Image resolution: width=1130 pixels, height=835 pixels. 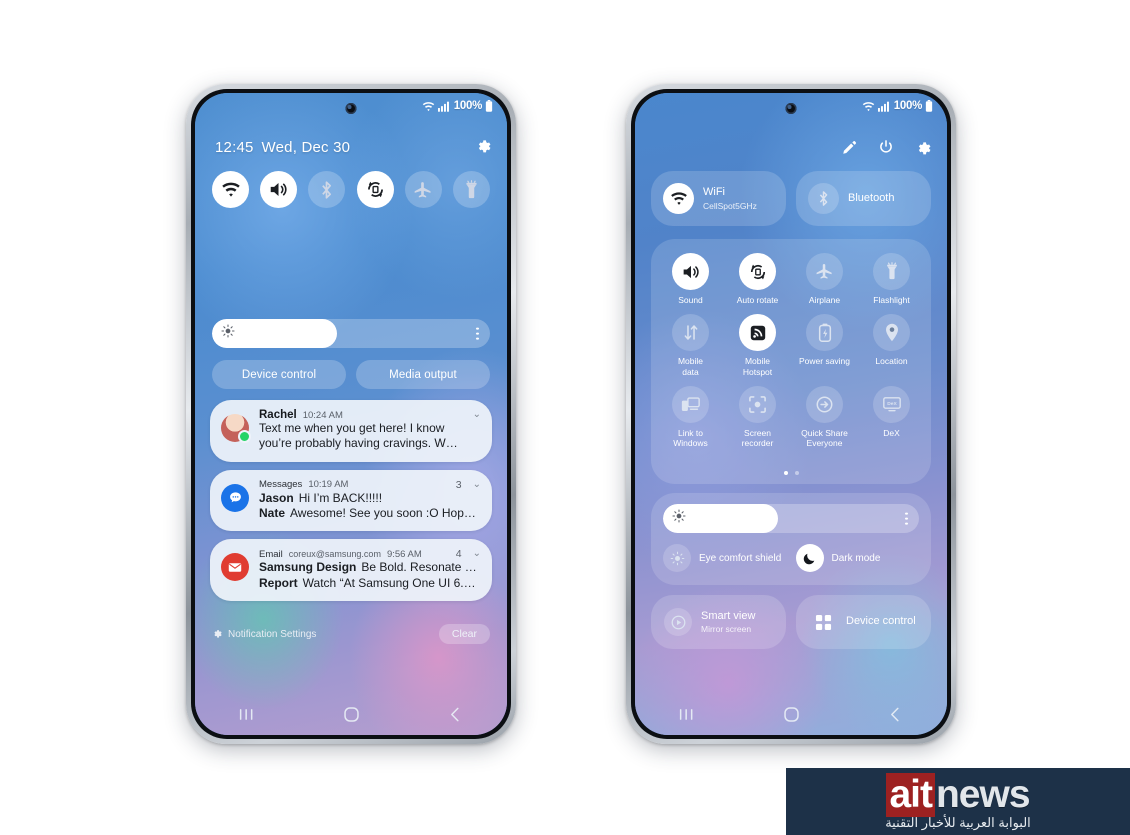 I want to click on page-dot-active, so click(x=785, y=473).